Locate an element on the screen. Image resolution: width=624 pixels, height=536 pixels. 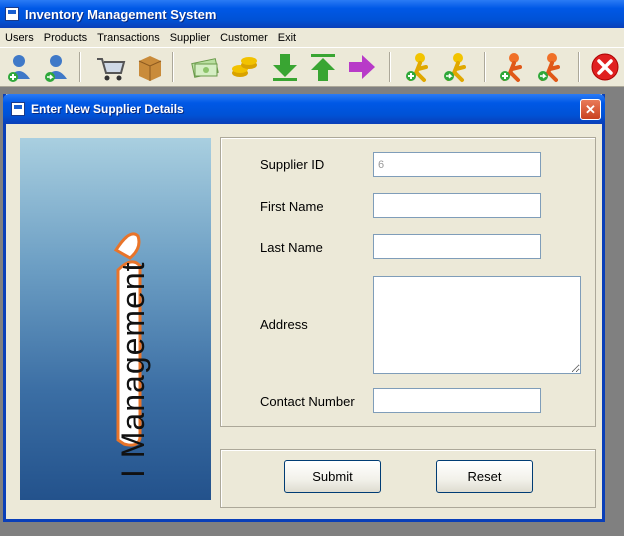
shopping-cart-button is located at coordinates (110, 67).